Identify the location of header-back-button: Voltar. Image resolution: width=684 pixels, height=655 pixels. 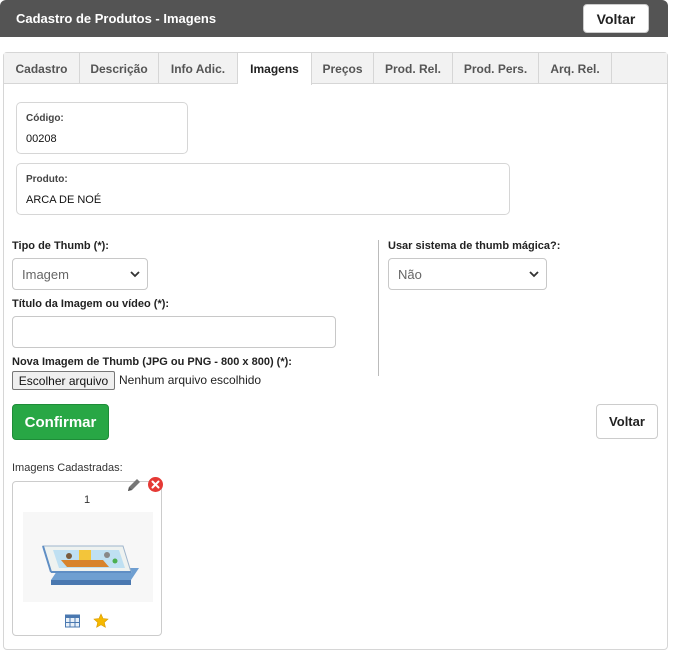
(616, 18).